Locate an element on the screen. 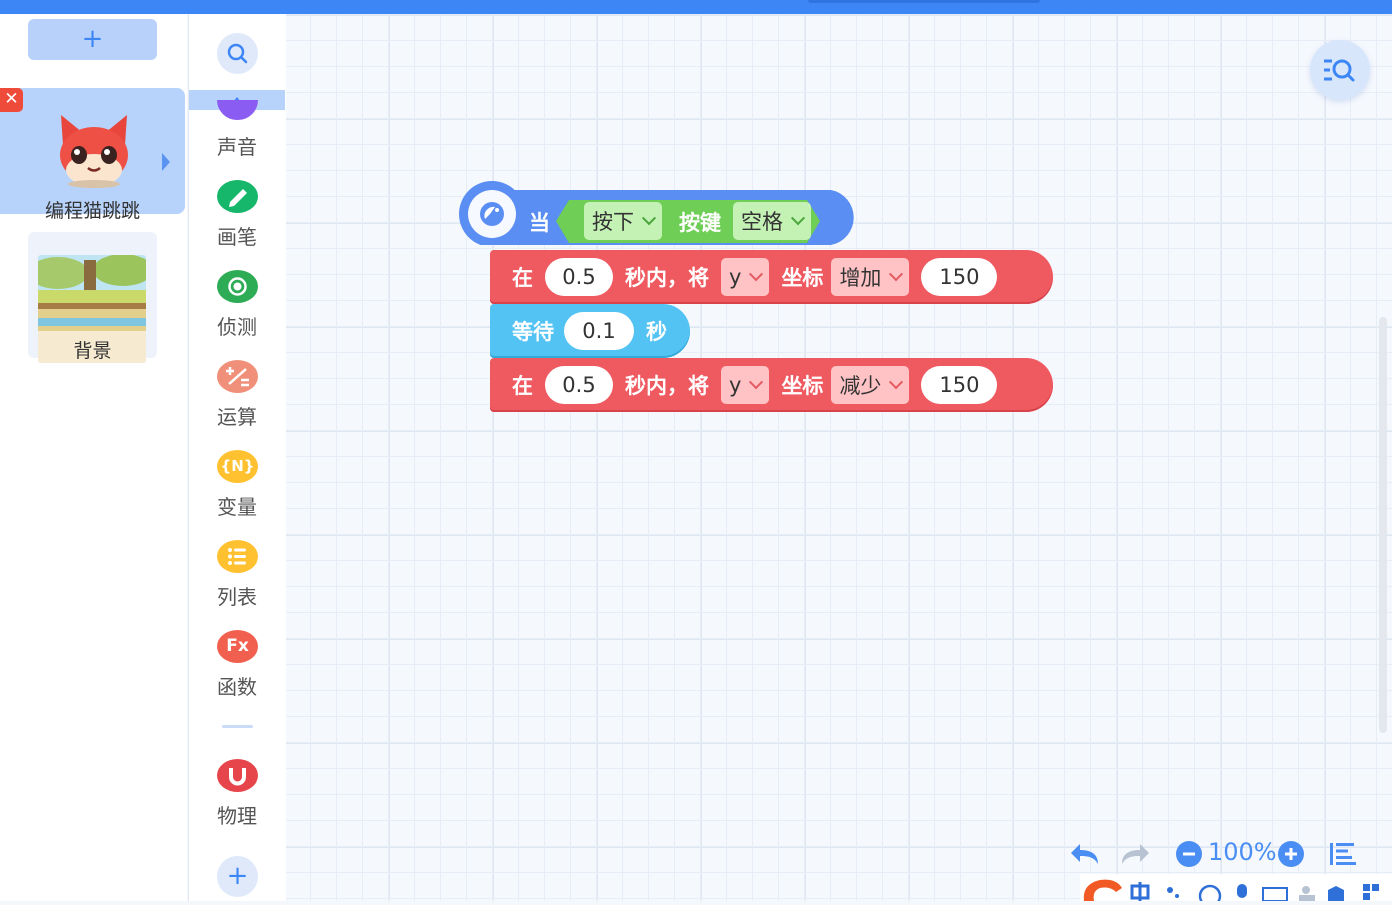  function-icon: Fx is located at coordinates (237, 646).